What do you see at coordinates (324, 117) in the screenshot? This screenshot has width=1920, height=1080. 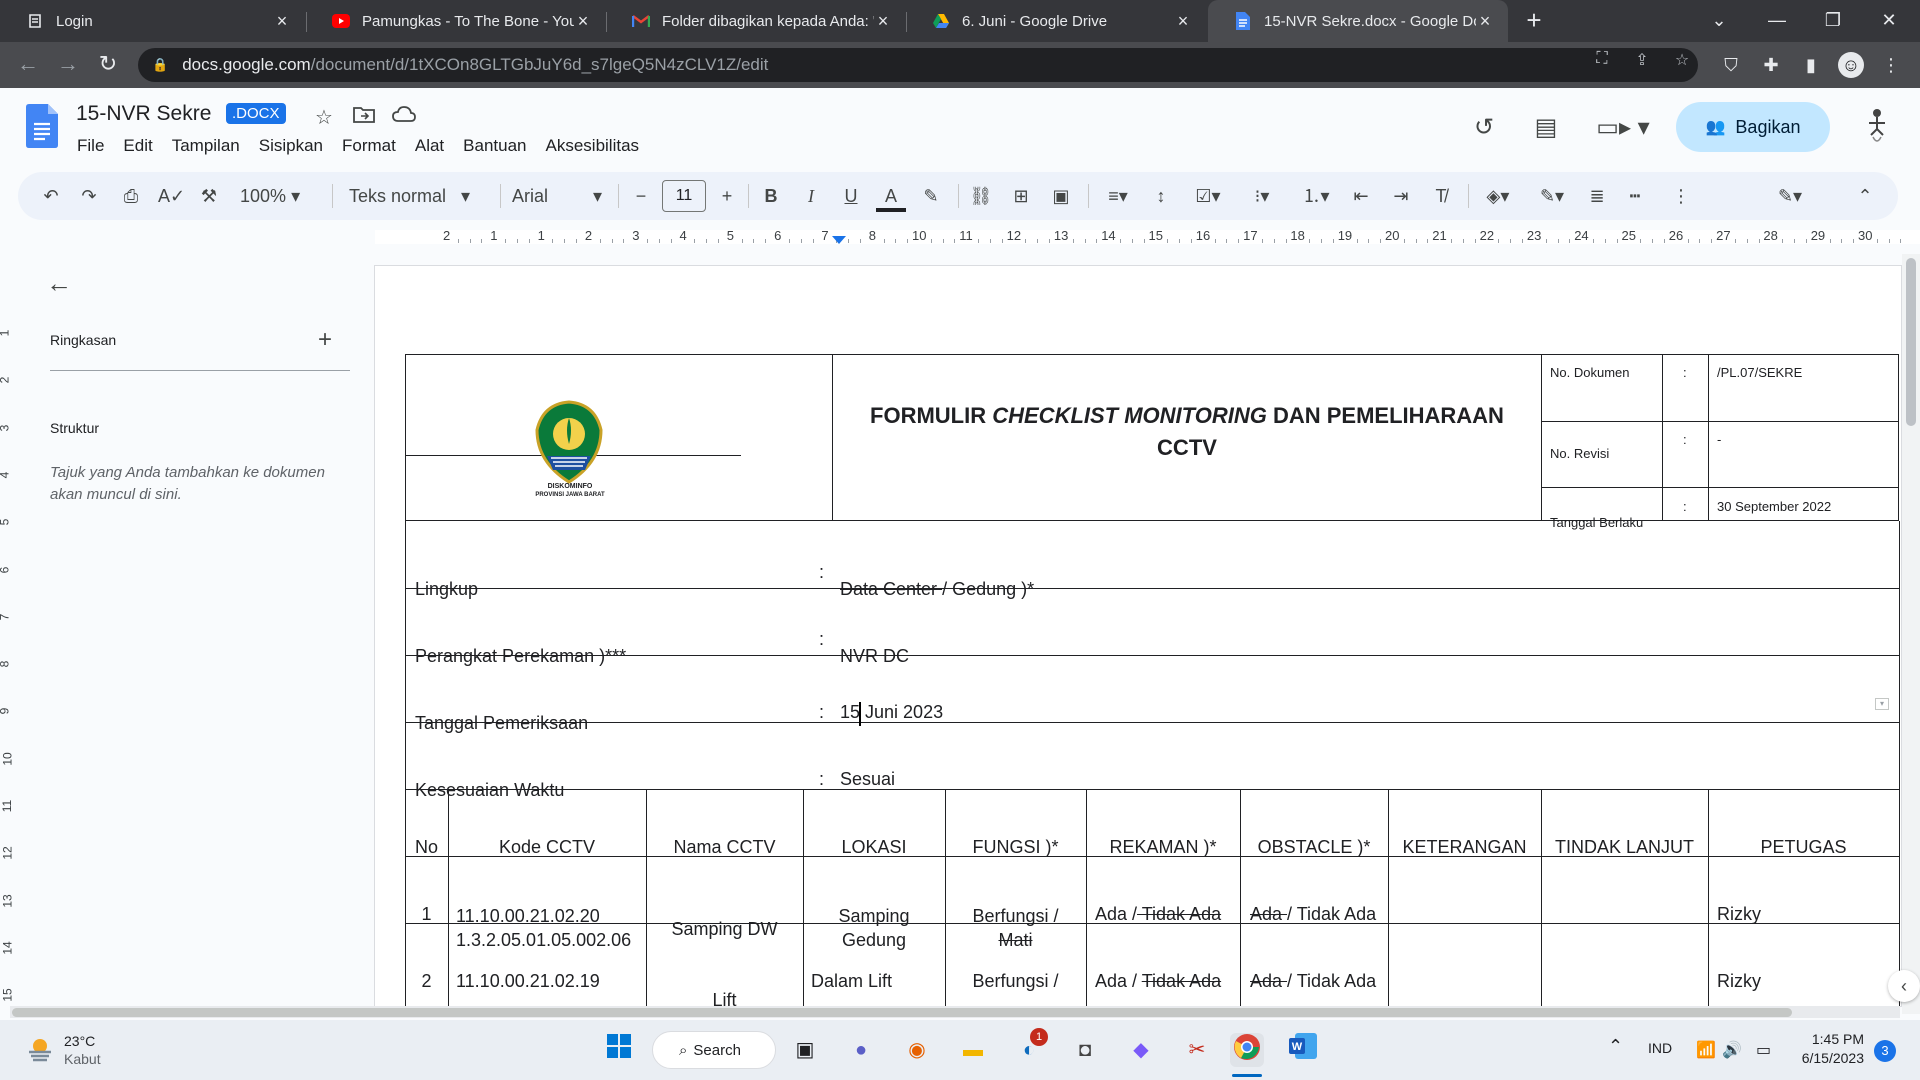 I see `star-icon: ☆` at bounding box center [324, 117].